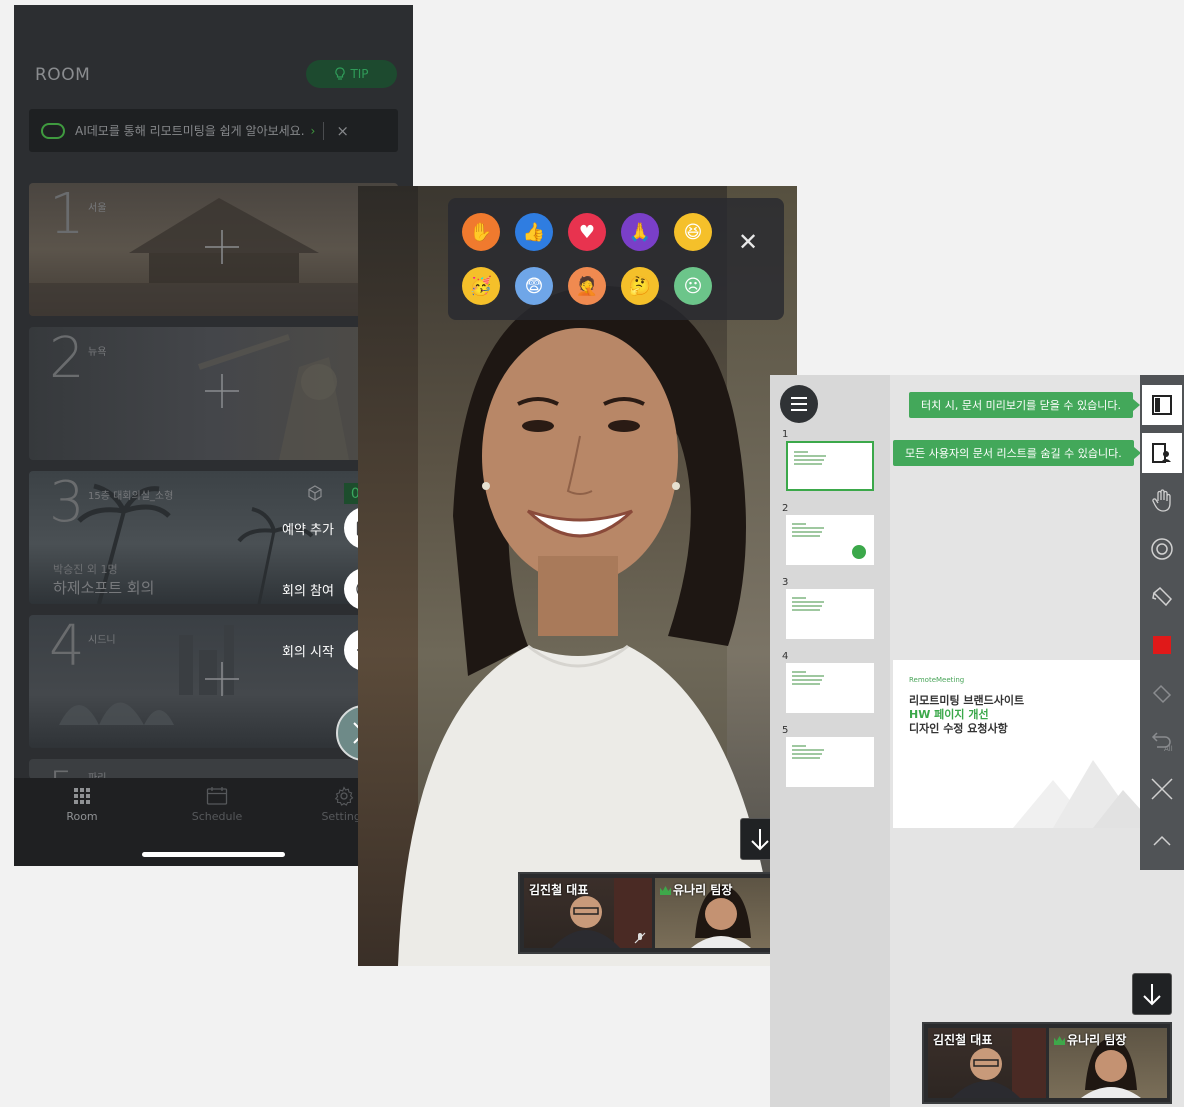 The width and height of the screenshot is (1184, 1107). What do you see at coordinates (693, 232) in the screenshot?
I see `laugh-icon: 😆` at bounding box center [693, 232].